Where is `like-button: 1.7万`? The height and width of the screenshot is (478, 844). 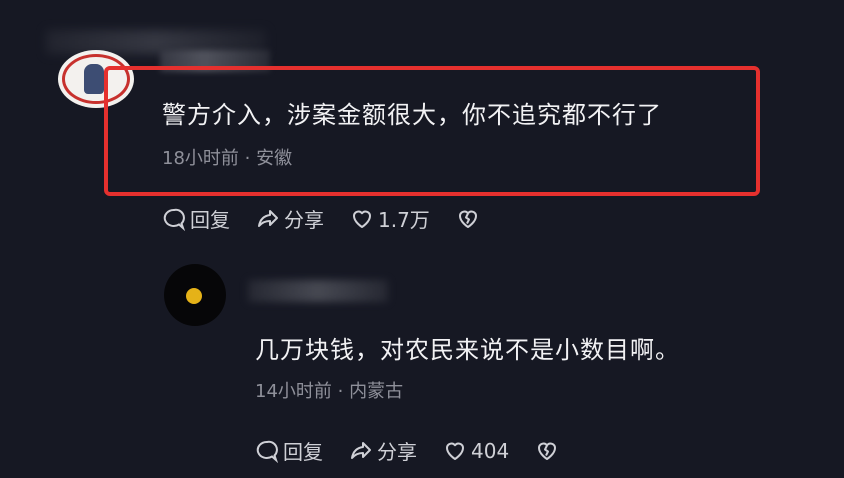 like-button: 1.7万 is located at coordinates (390, 218).